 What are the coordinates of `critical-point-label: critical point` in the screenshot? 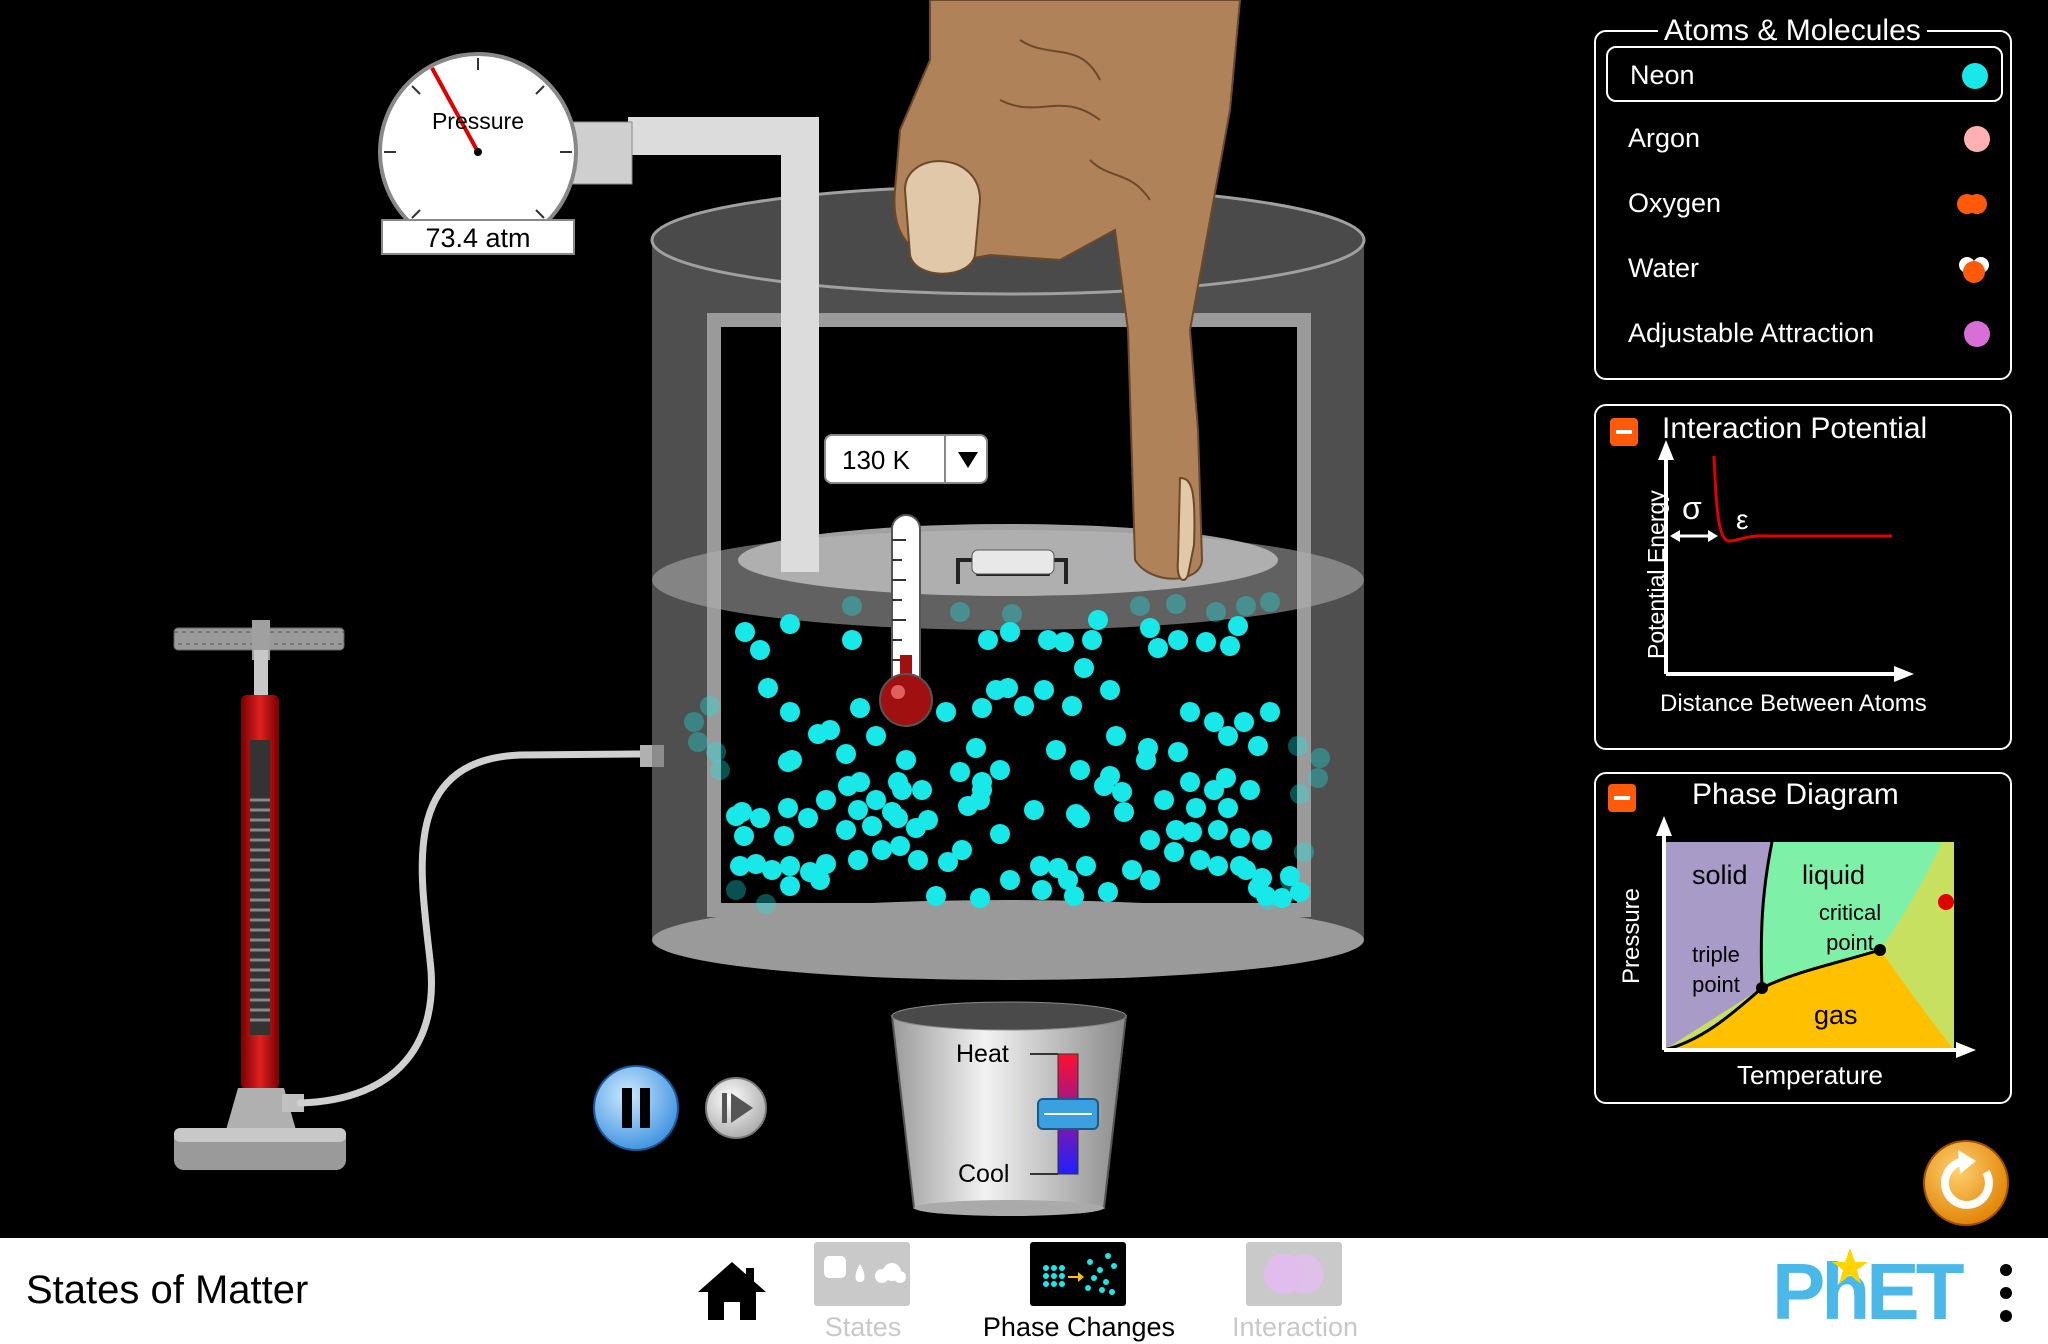 It's located at (1850, 928).